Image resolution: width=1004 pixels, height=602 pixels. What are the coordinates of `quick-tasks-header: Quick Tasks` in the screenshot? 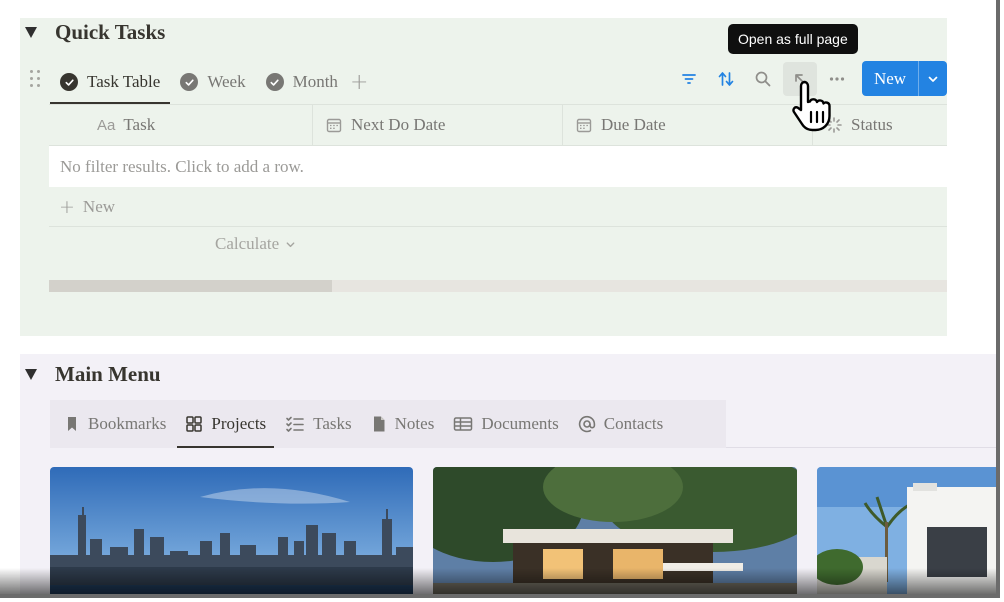 It's located at (95, 32).